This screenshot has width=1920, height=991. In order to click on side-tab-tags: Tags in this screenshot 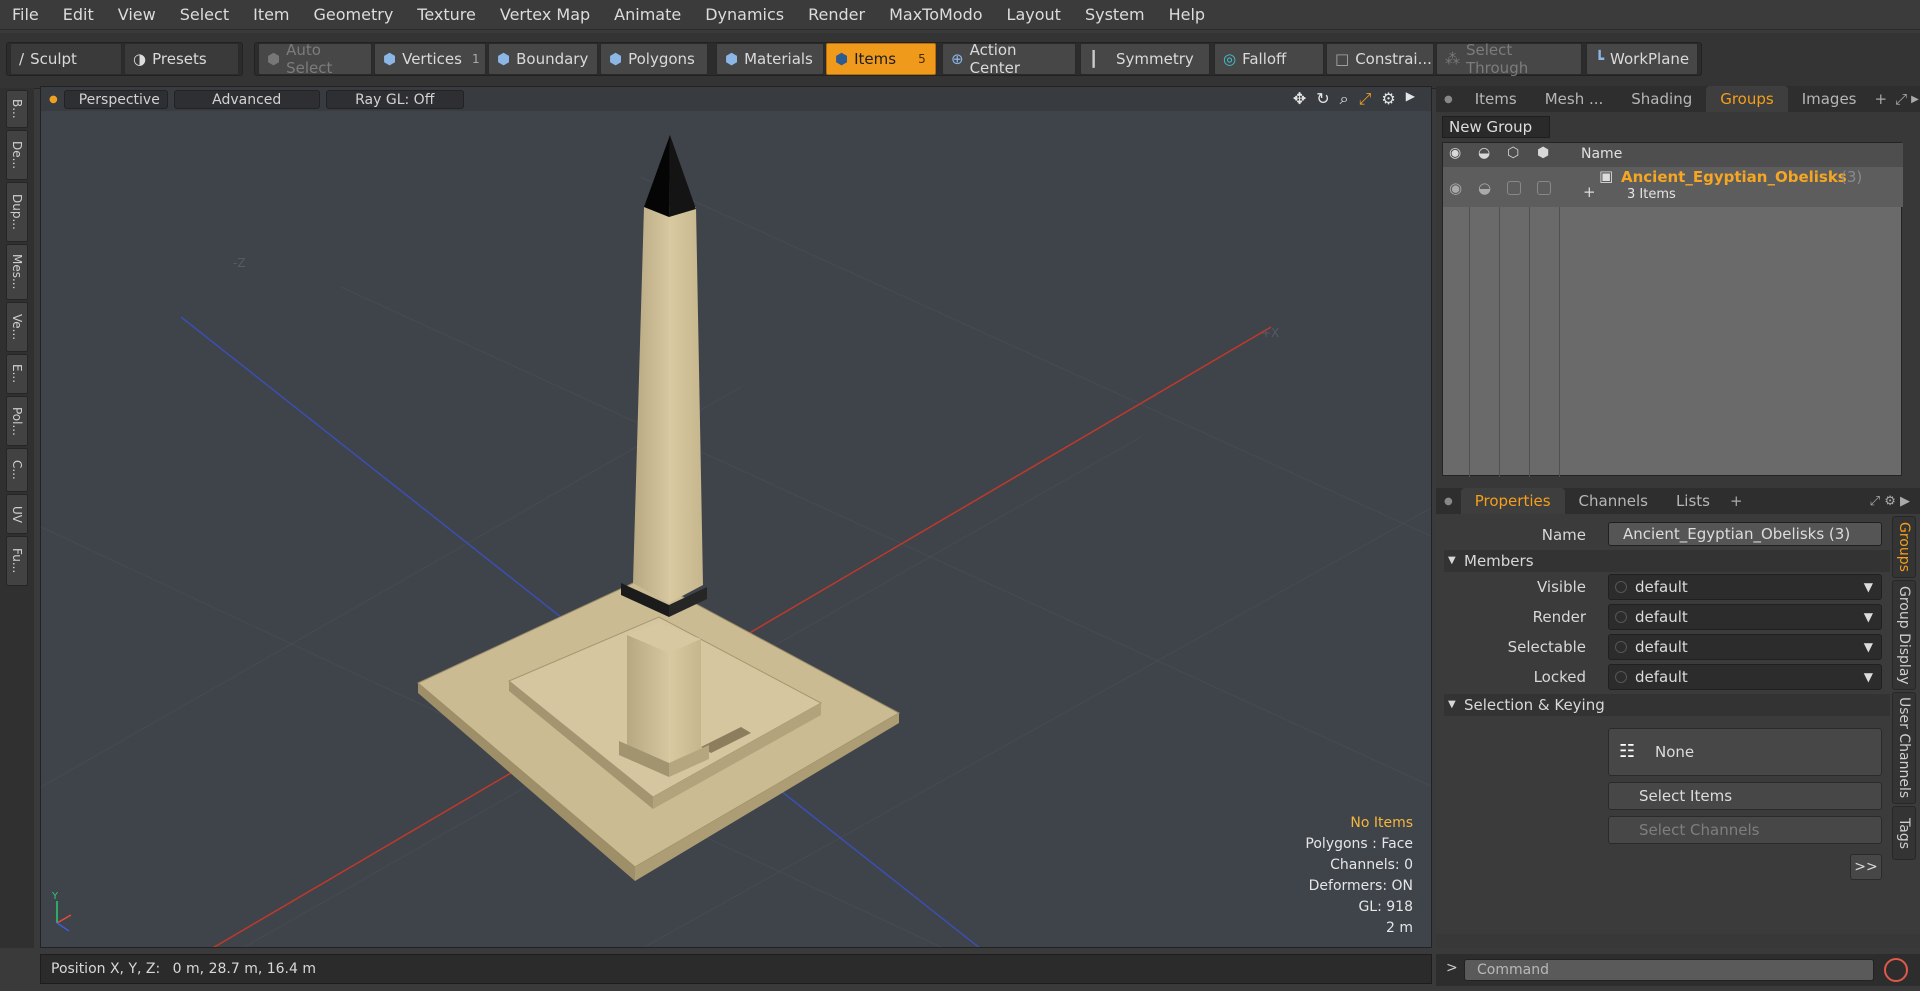, I will do `click(1904, 833)`.